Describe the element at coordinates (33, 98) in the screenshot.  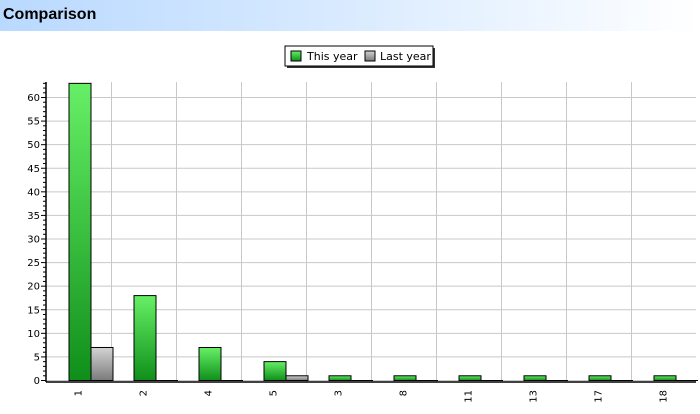
I see `y-tick-label: 60` at that location.